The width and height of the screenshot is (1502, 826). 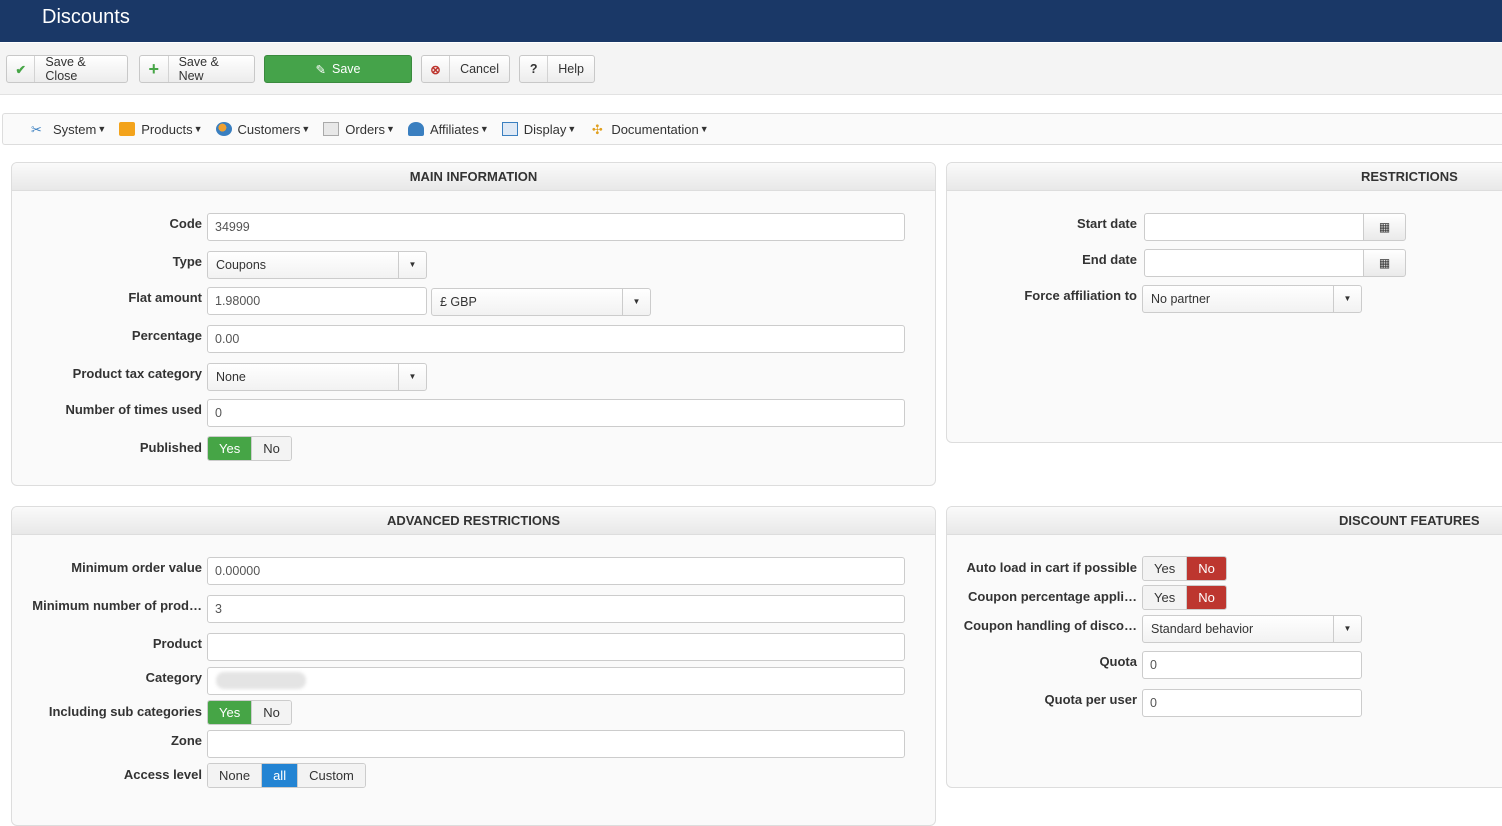 What do you see at coordinates (1254, 227) in the screenshot?
I see `start-date-input` at bounding box center [1254, 227].